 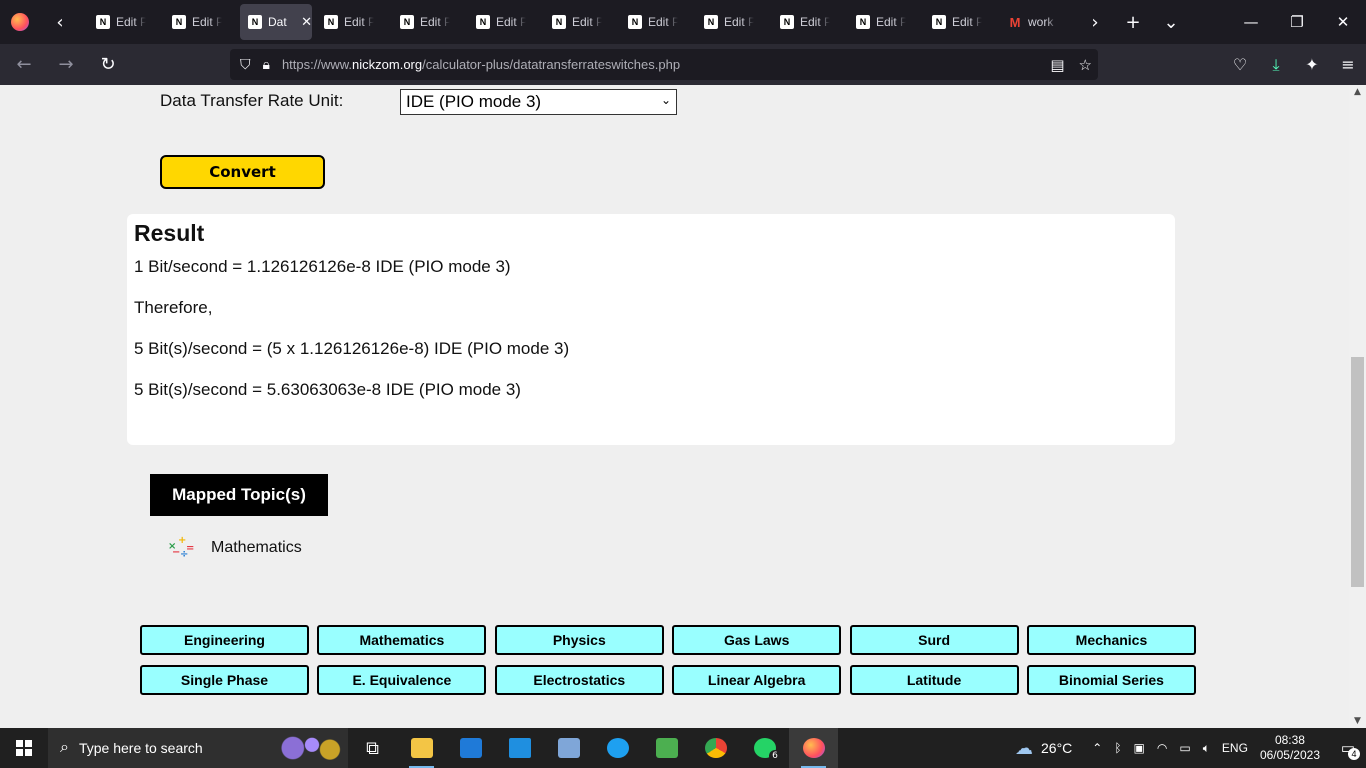 I want to click on firefox-taskbar-icon, so click(x=813, y=748).